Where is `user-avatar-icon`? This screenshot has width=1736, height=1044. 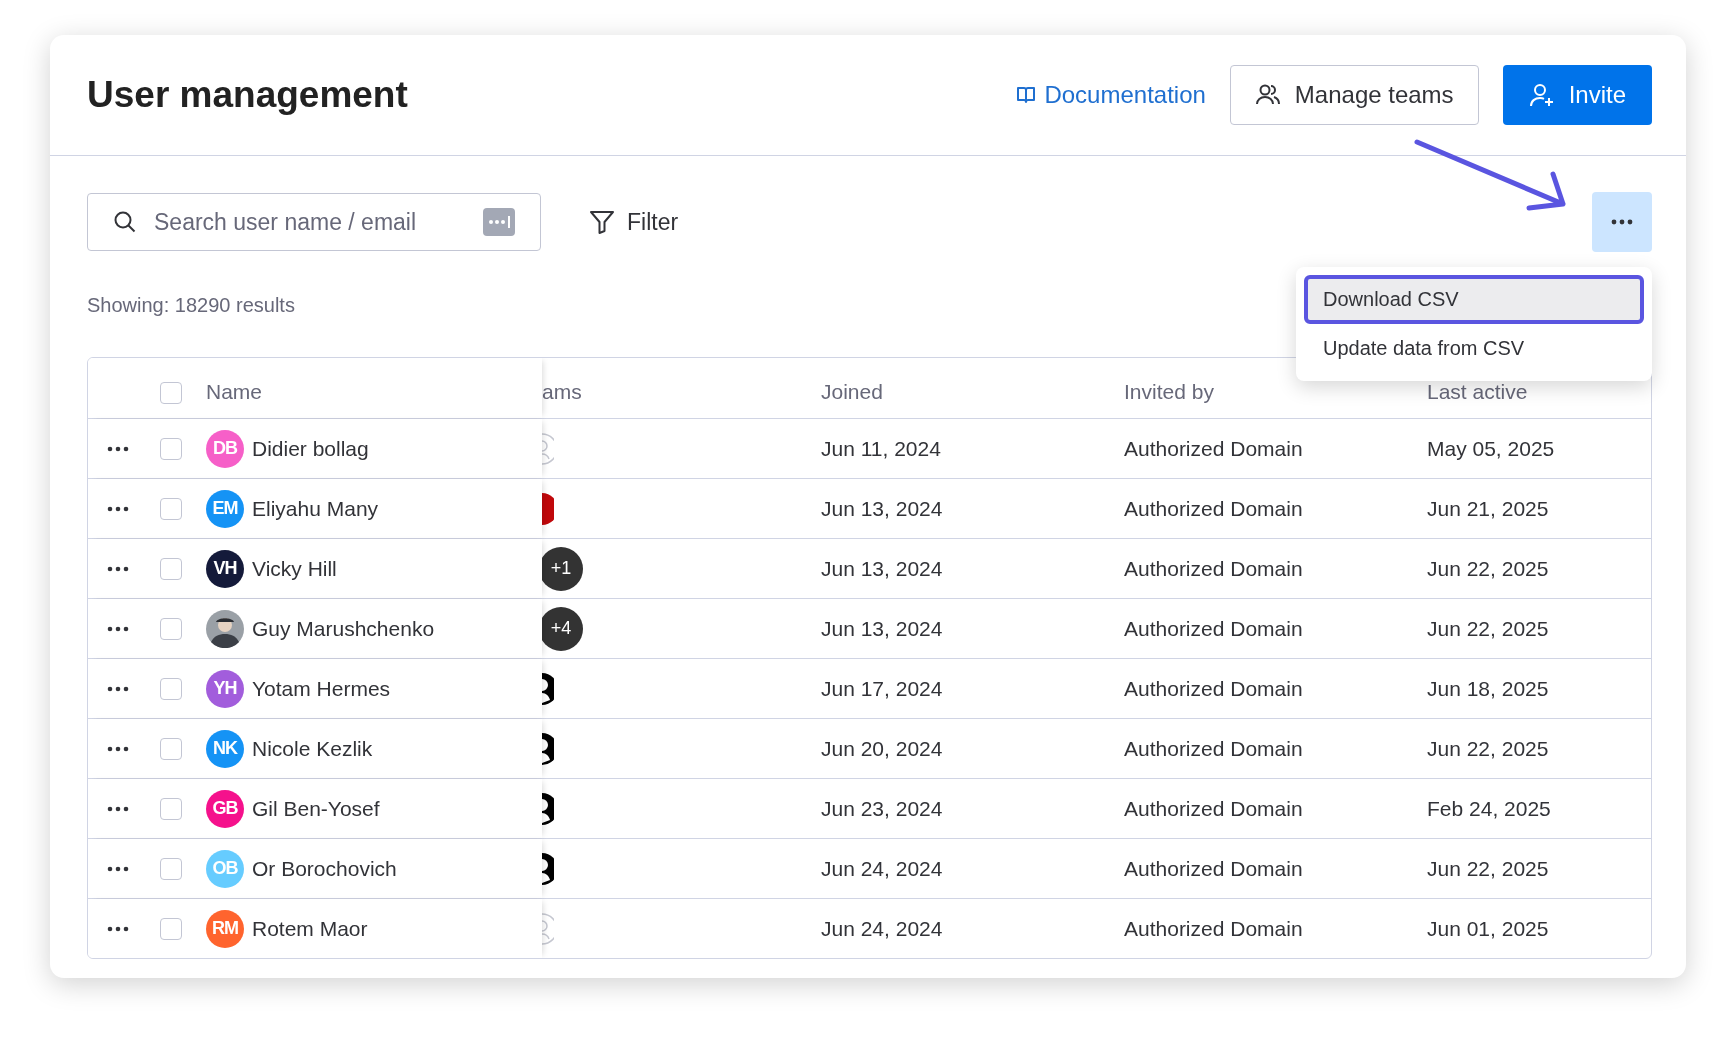 user-avatar-icon is located at coordinates (225, 628).